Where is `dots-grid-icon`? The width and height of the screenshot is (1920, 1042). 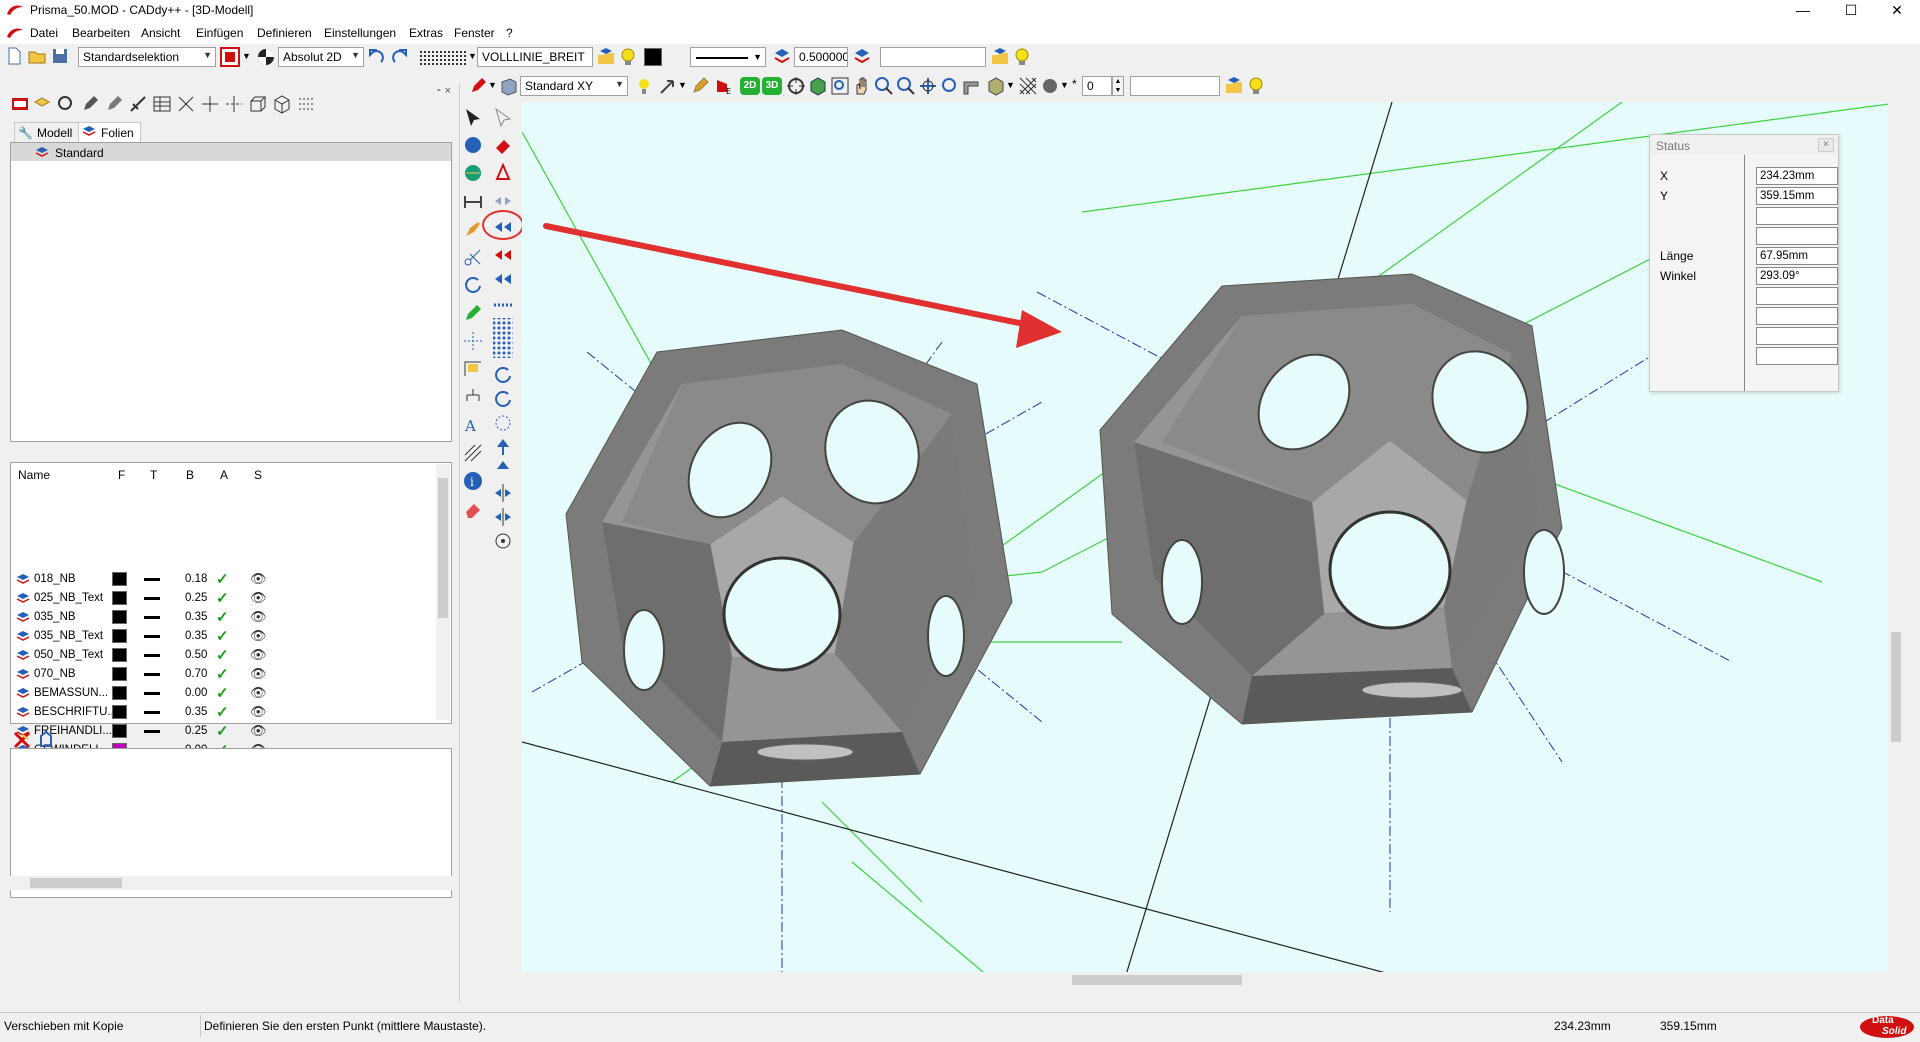
dots-grid-icon is located at coordinates (503, 338).